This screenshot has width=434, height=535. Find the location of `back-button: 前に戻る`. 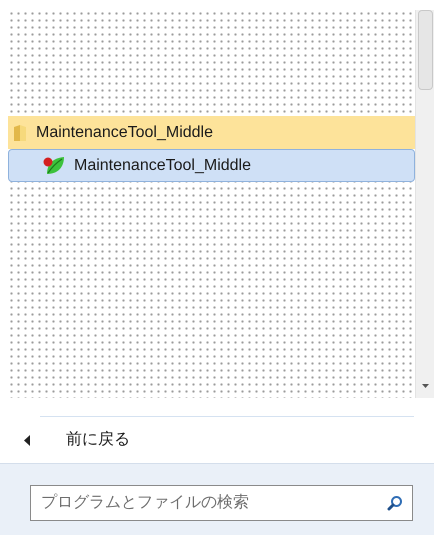

back-button: 前に戻る is located at coordinates (217, 440).